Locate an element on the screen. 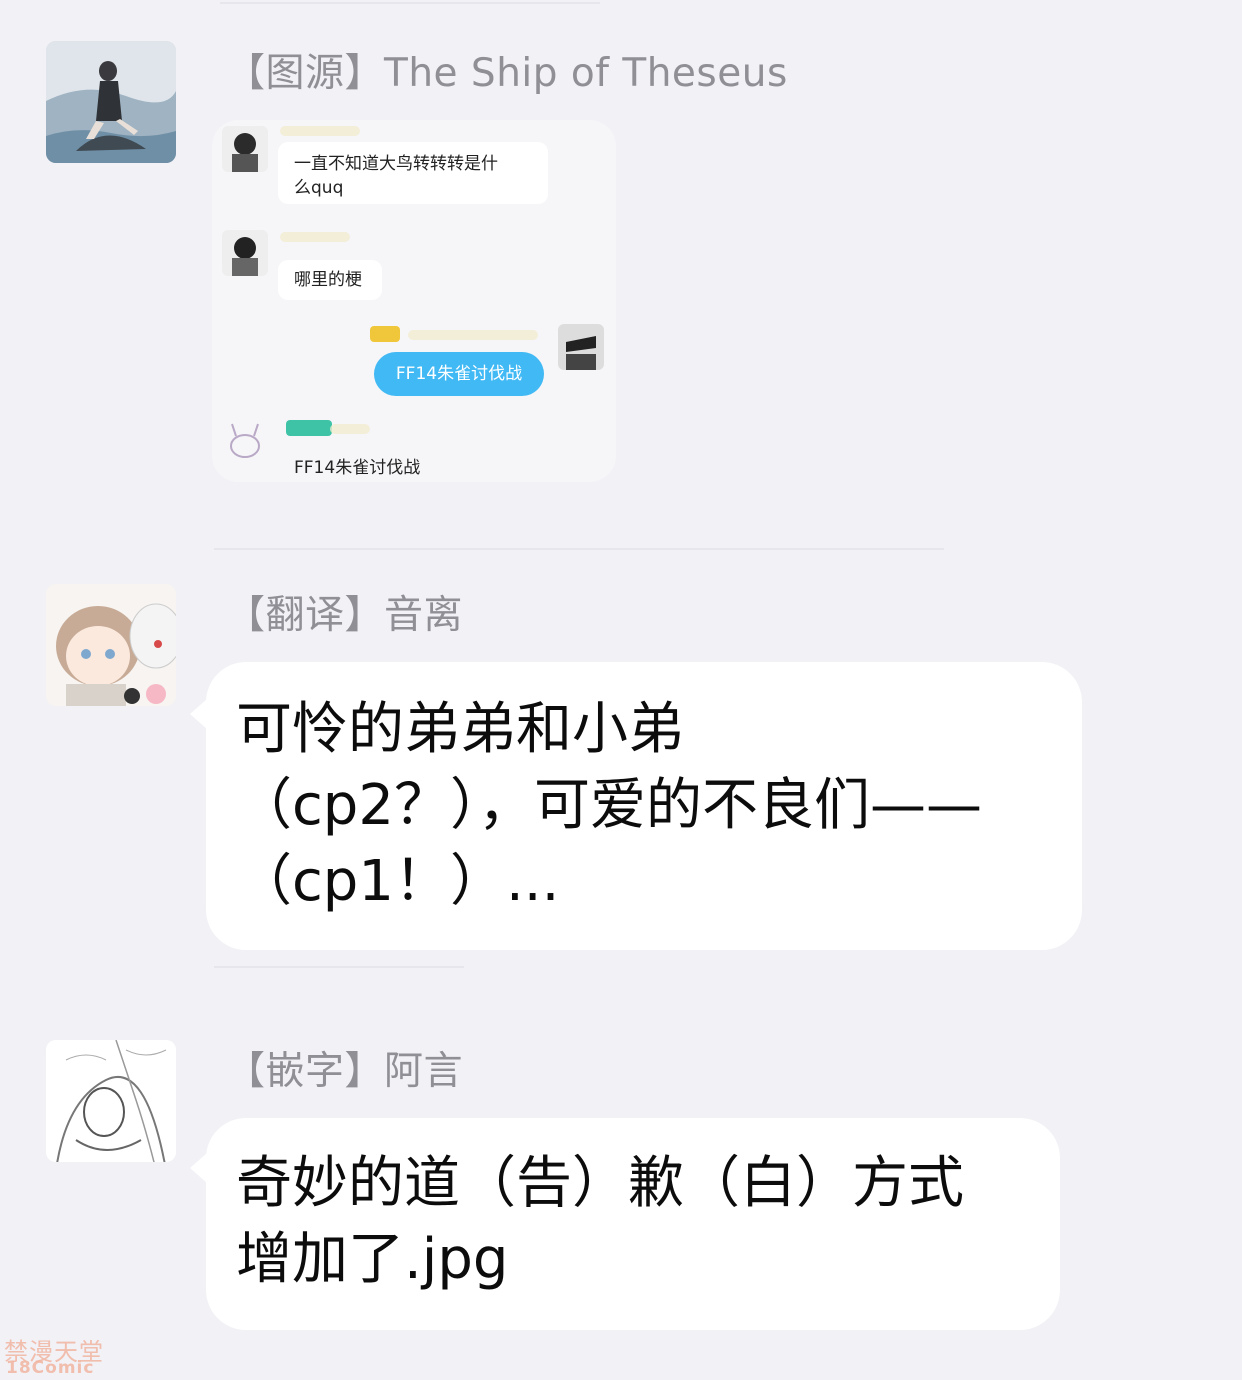 The height and width of the screenshot is (1380, 1242). mini-message-text: 哪里的梗 is located at coordinates (328, 280).